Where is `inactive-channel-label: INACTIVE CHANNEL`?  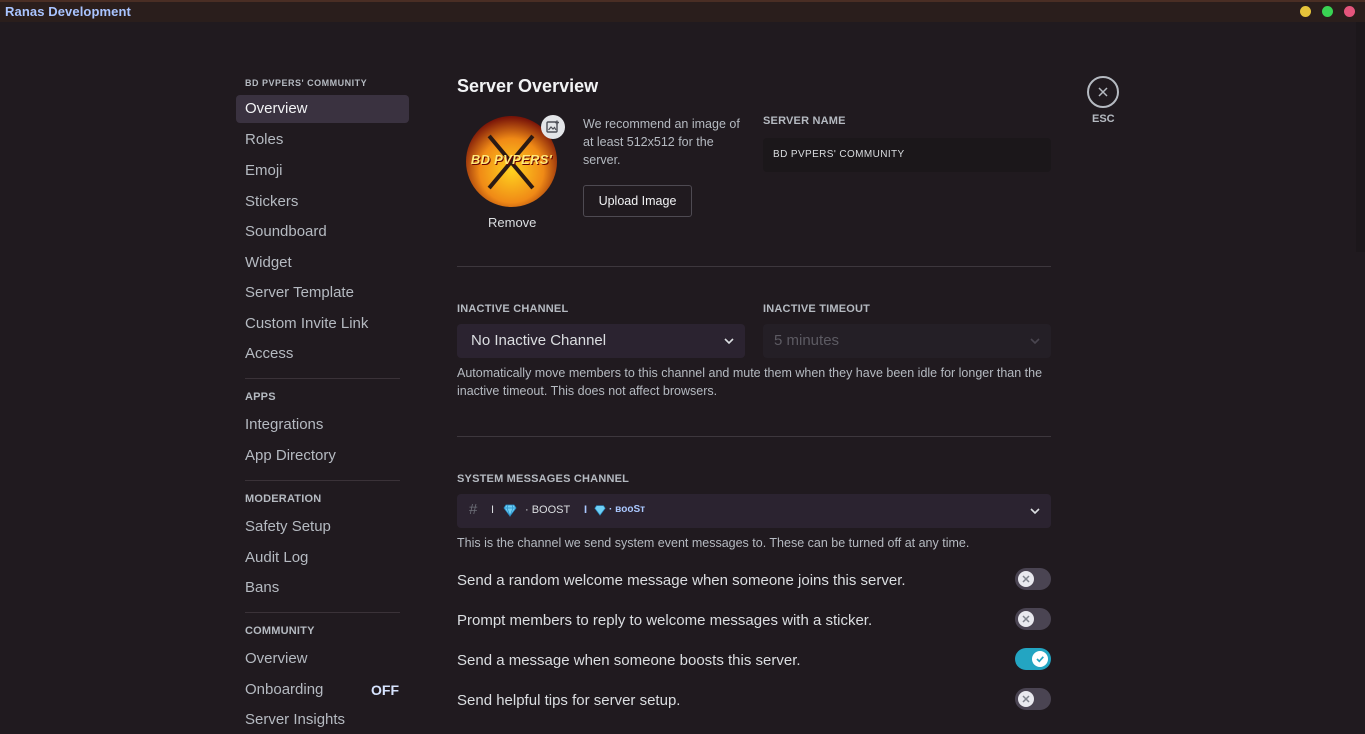
inactive-channel-label: INACTIVE CHANNEL is located at coordinates (513, 309).